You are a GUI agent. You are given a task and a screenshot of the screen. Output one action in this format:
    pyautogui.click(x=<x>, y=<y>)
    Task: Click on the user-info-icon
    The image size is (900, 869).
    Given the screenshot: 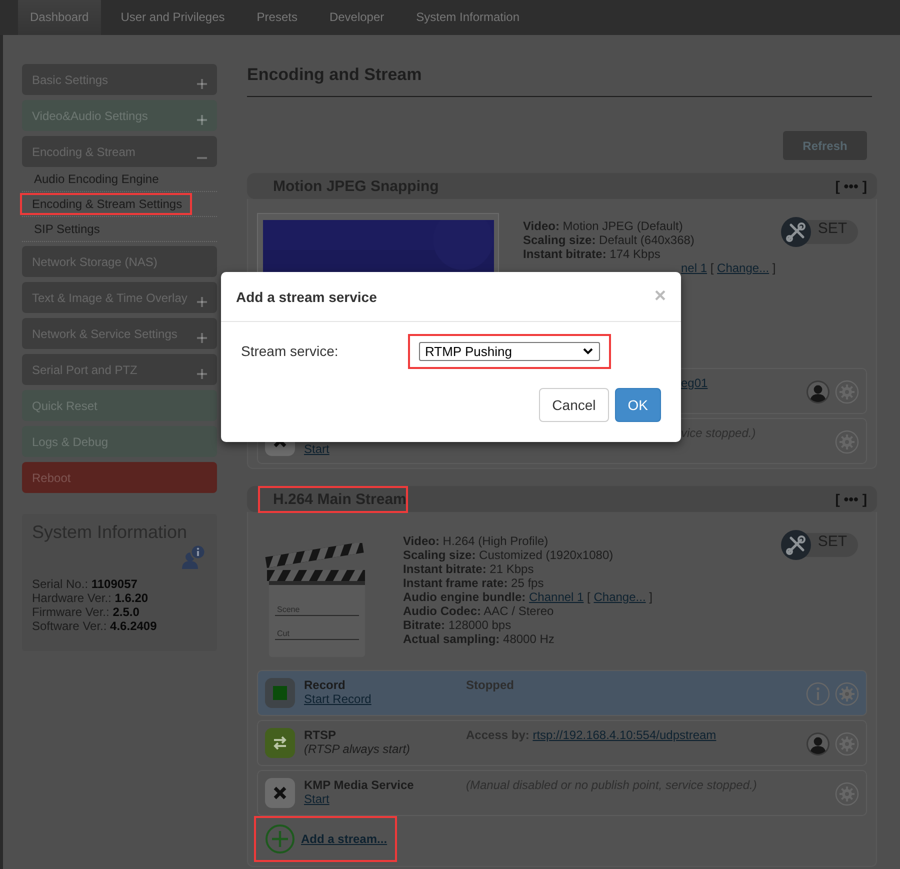 What is the action you would take?
    pyautogui.click(x=194, y=557)
    